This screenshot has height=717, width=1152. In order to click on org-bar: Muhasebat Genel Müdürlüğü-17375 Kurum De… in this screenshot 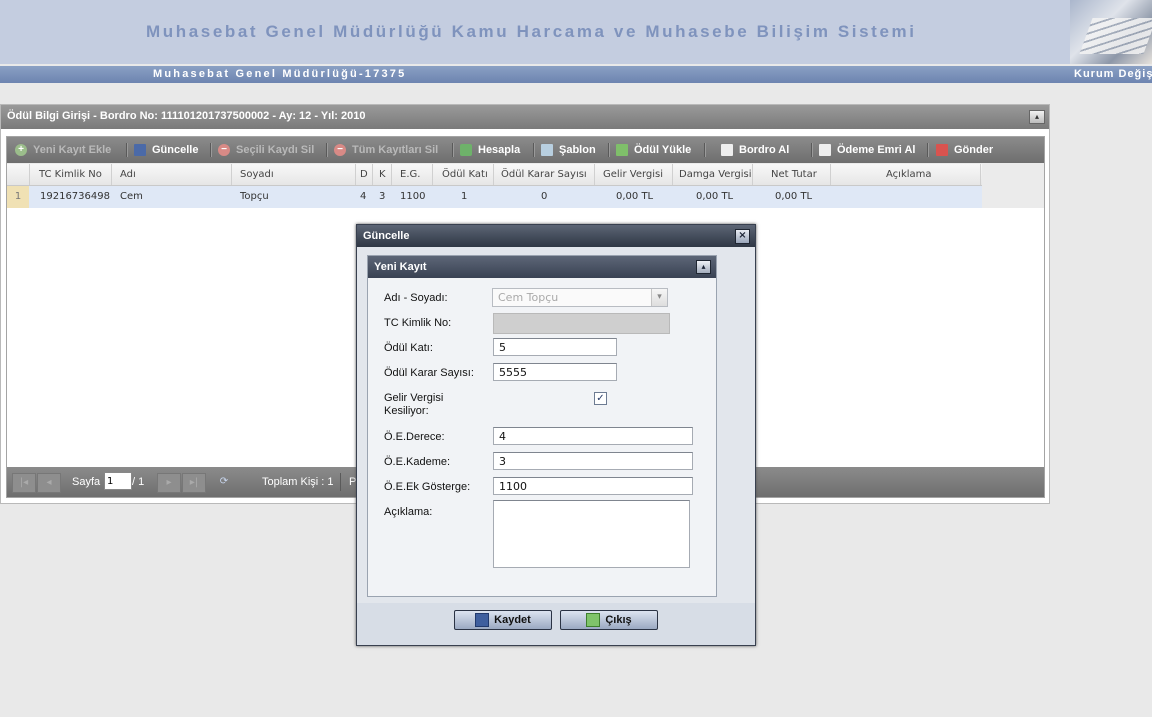, I will do `click(576, 74)`.